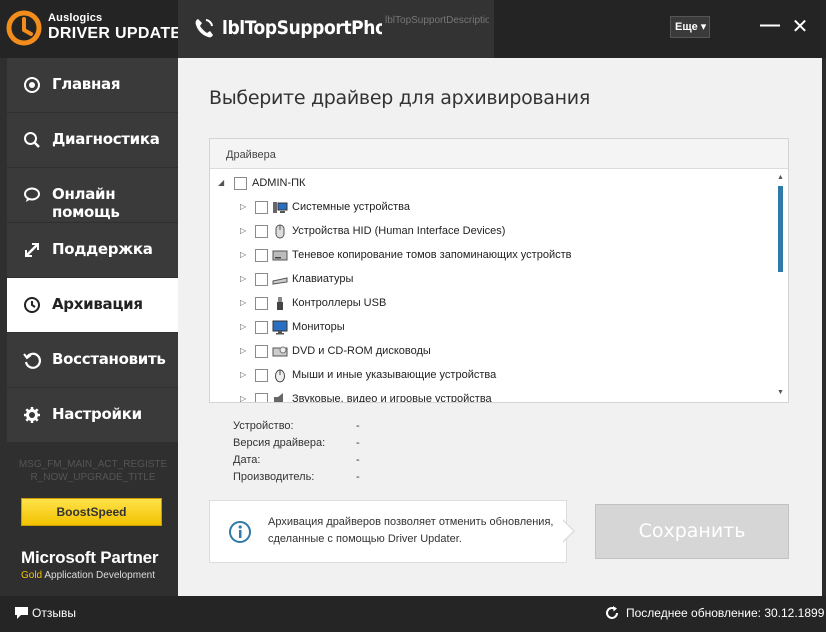 The width and height of the screenshot is (826, 632). I want to click on scroll-down-icon: ▼, so click(780, 392).